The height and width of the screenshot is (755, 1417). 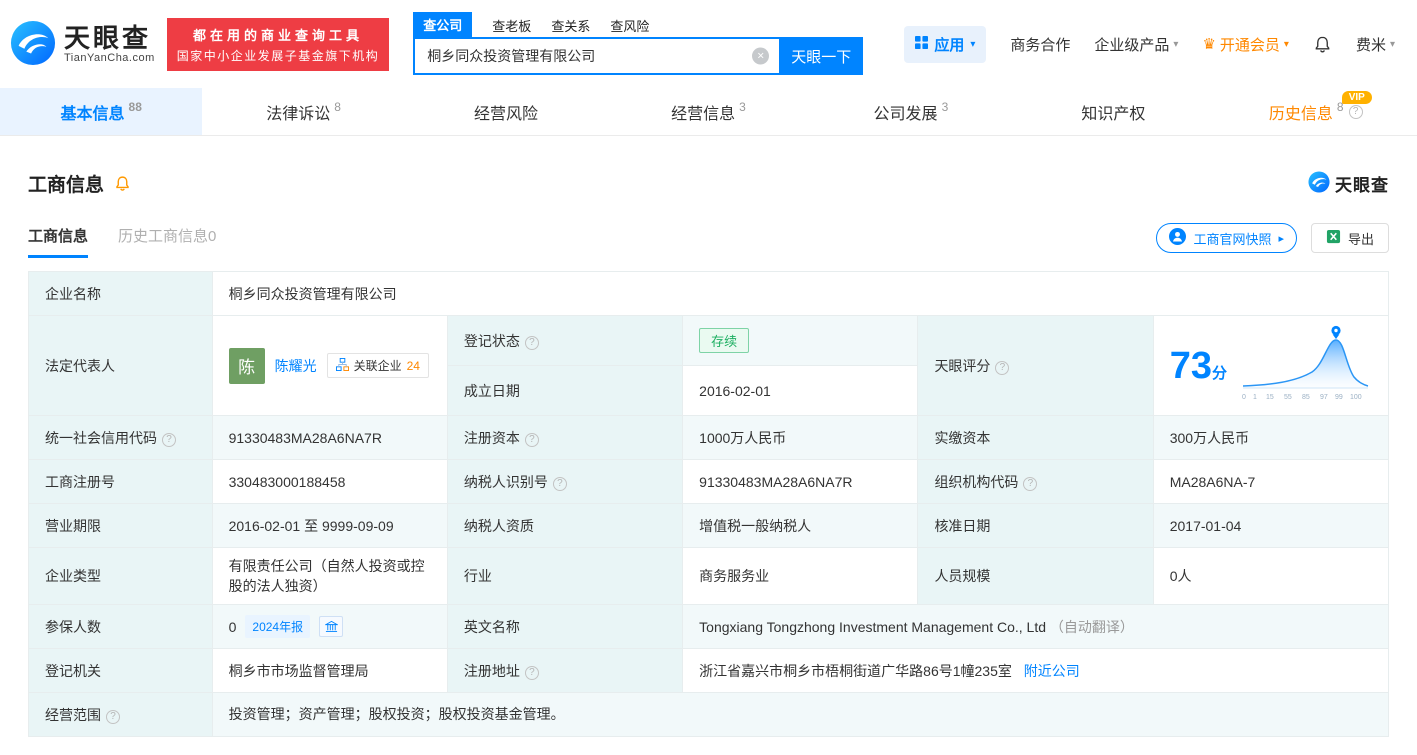 What do you see at coordinates (1091, 626) in the screenshot?
I see `auto-translate-note: （自动翻译）` at bounding box center [1091, 626].